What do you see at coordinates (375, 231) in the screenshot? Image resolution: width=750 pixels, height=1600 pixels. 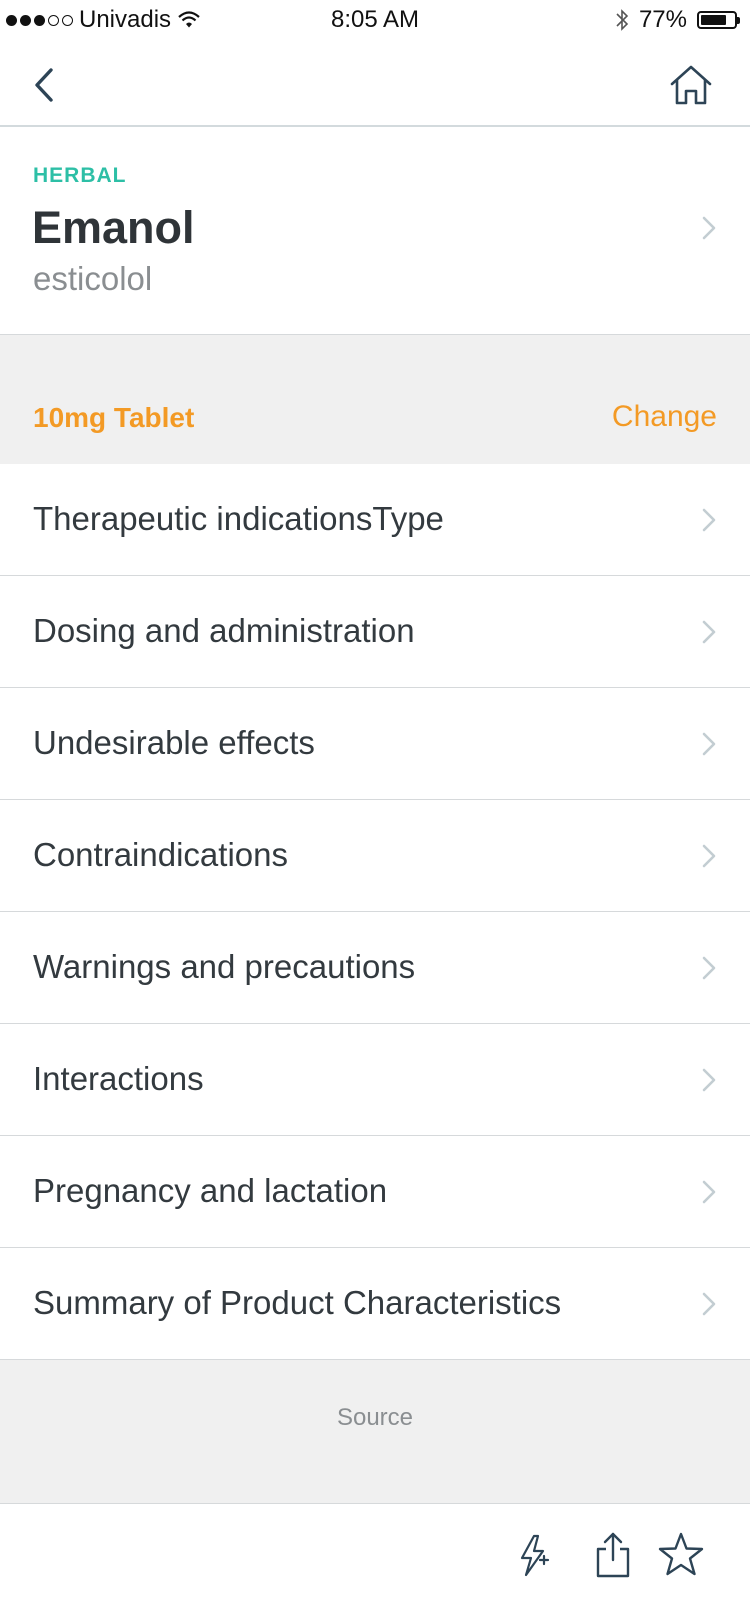 I see `drug-header: HERBAL Emanol esticolol` at bounding box center [375, 231].